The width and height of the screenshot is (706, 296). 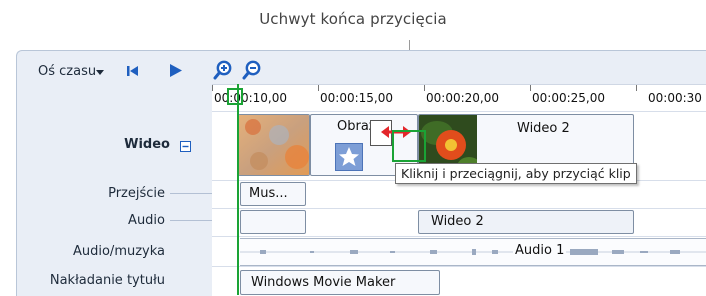 What do you see at coordinates (356, 98) in the screenshot?
I see `ruler-tick-label: 00:00:15,00` at bounding box center [356, 98].